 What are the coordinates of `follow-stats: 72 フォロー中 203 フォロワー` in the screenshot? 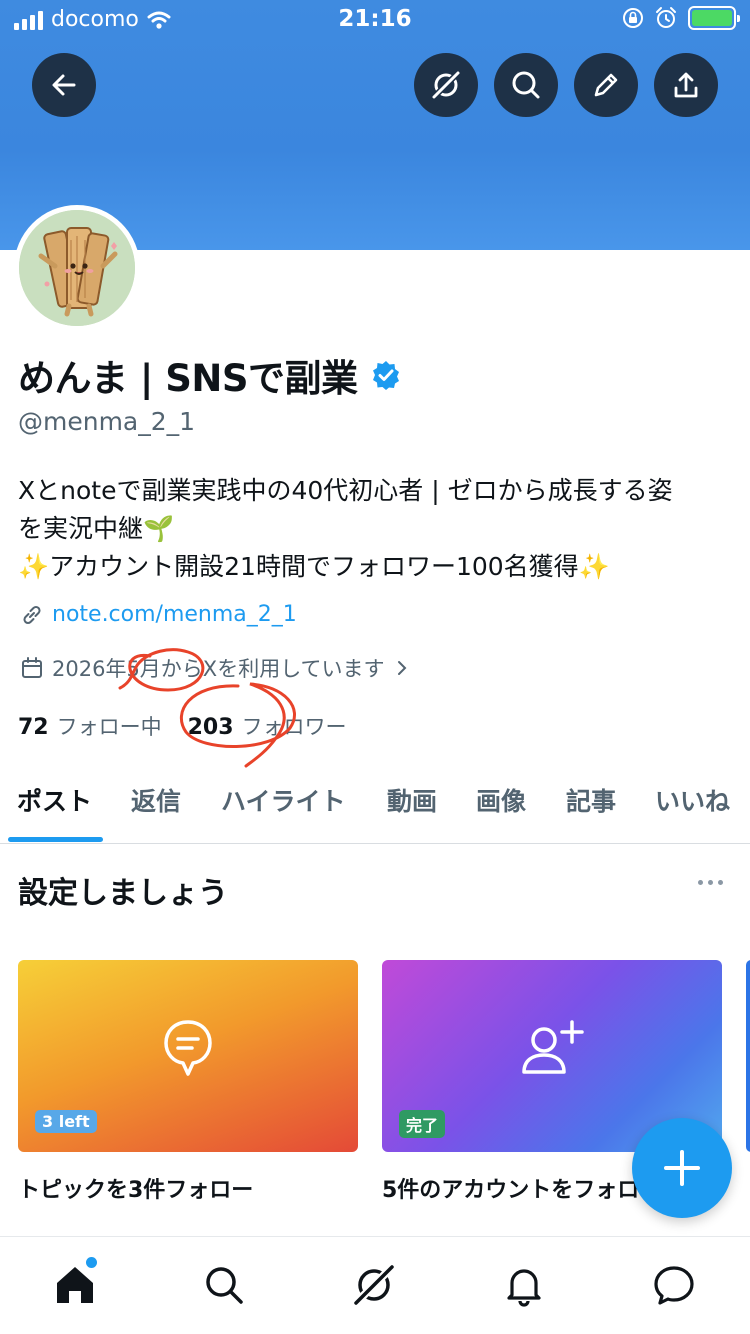 It's located at (182, 726).